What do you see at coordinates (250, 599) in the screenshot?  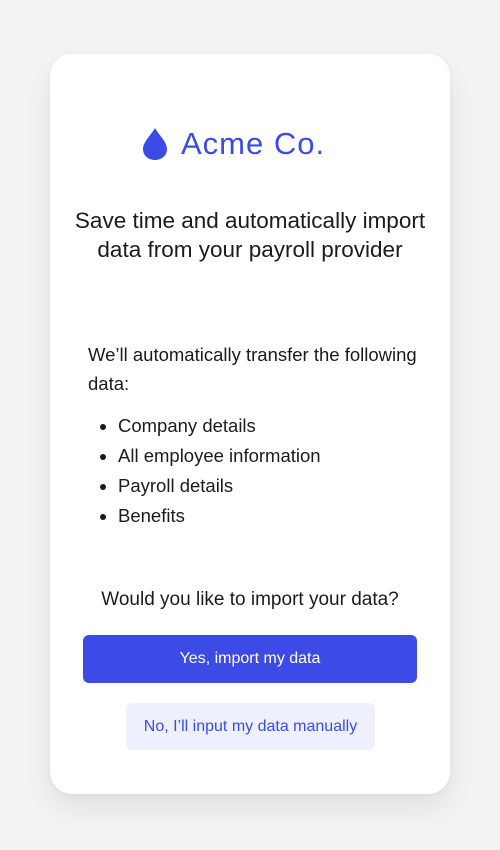 I see `import-question: Would you like to import your data?` at bounding box center [250, 599].